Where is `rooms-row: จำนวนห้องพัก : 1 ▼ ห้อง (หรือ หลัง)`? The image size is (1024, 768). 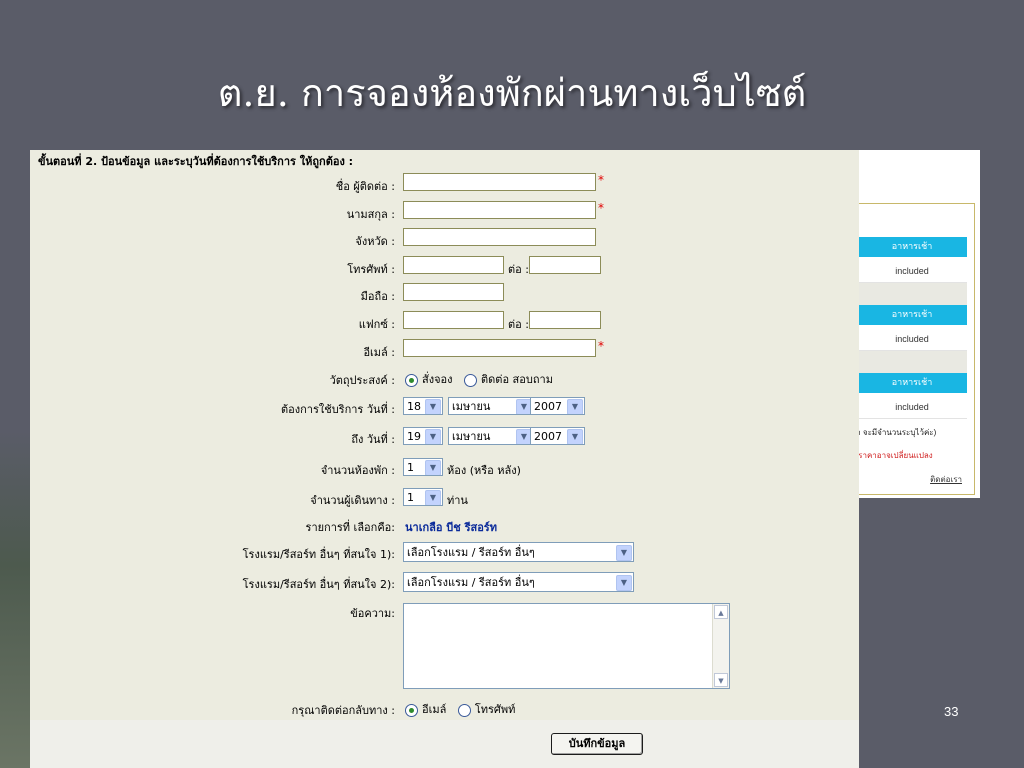
rooms-row: จำนวนห้องพัก : 1 ▼ ห้อง (หรือ หลัง) is located at coordinates (444, 469).